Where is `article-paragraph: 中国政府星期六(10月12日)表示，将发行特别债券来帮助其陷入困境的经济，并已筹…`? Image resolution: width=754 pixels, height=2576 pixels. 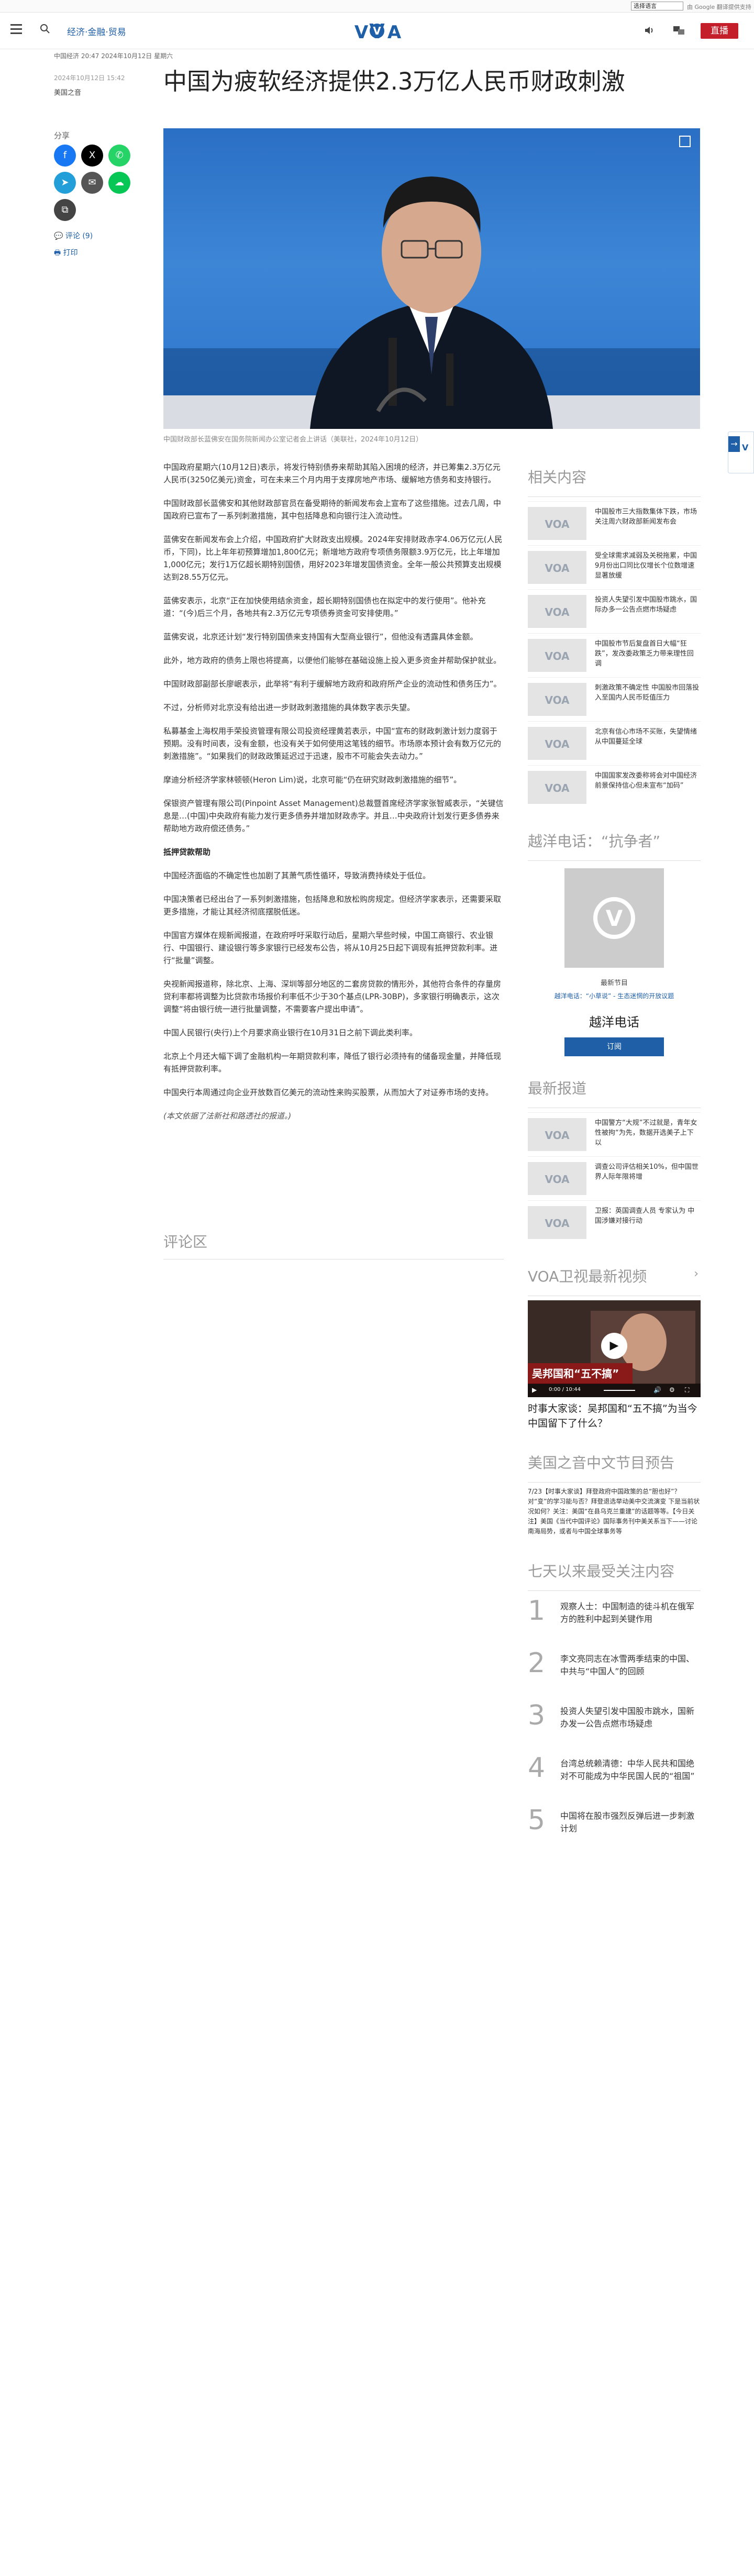 article-paragraph: 中国政府星期六(10月12日)表示，将发行特别债券来帮助其陷入困境的经济，并已筹… is located at coordinates (332, 473).